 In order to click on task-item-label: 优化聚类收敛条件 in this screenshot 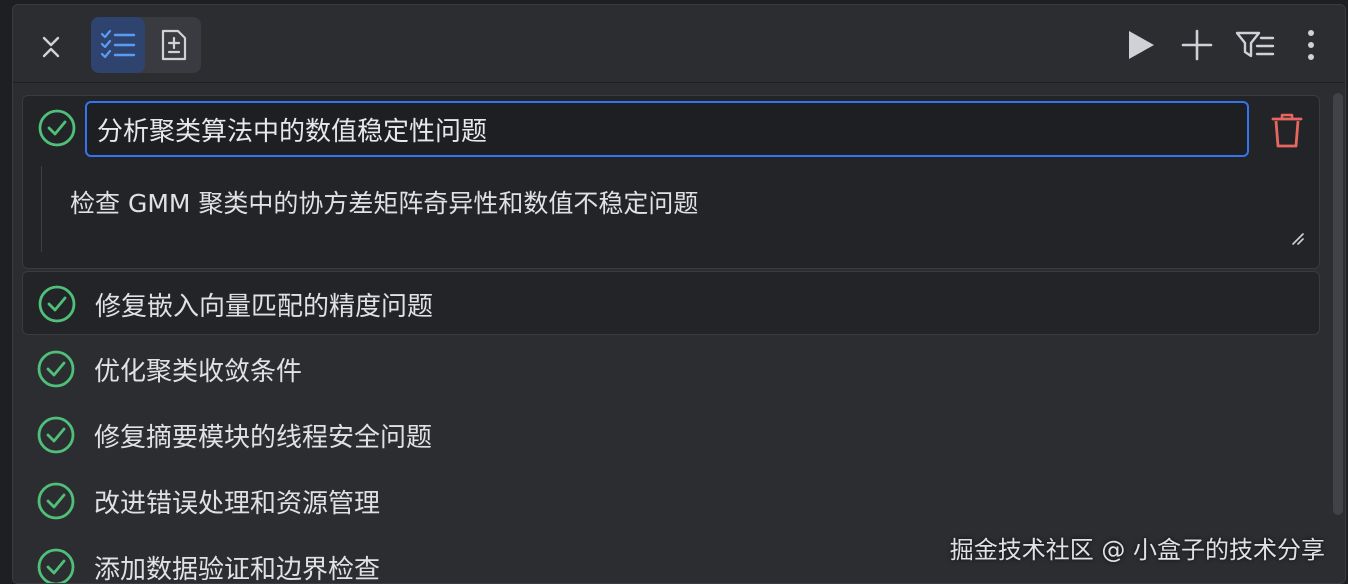, I will do `click(198, 372)`.